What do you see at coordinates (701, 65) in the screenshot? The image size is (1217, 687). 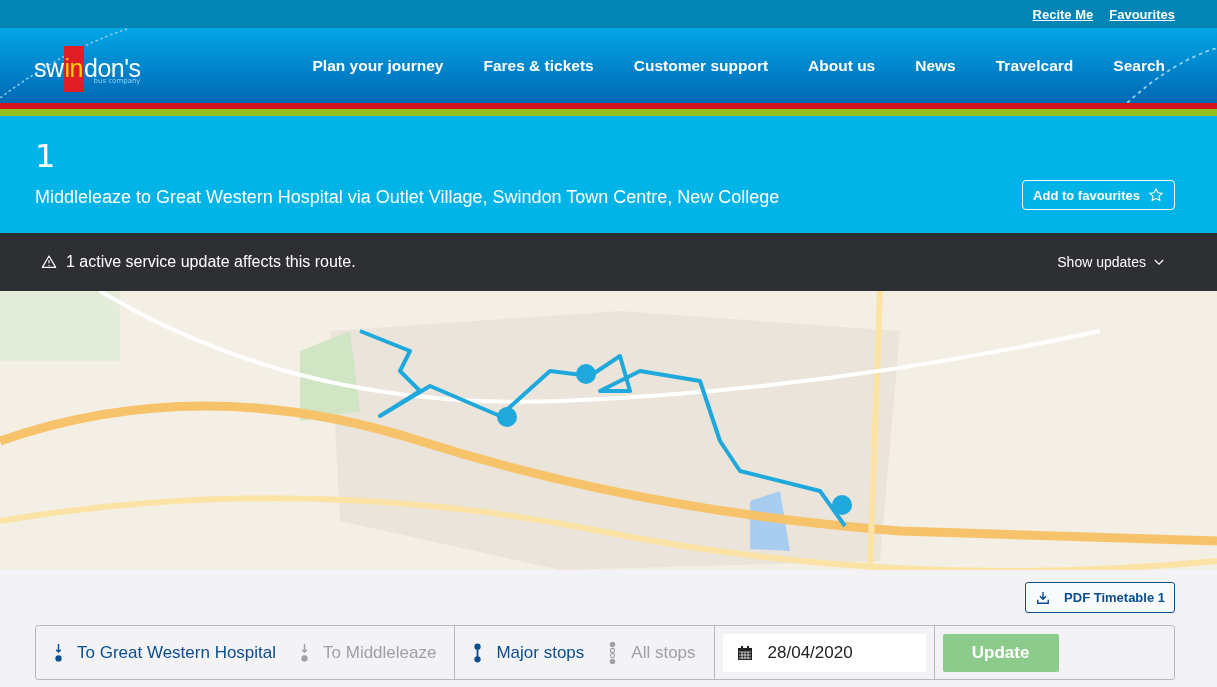 I see `nav-link: Customer support` at bounding box center [701, 65].